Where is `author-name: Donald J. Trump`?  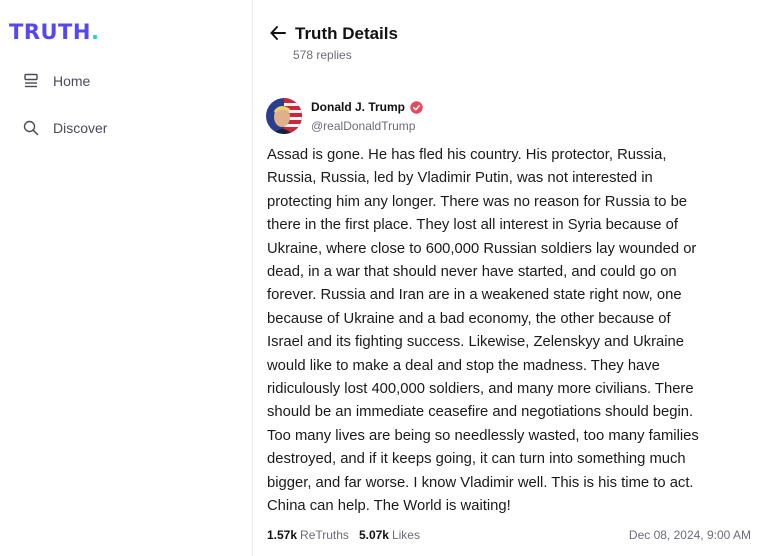
author-name: Donald J. Trump is located at coordinates (367, 107).